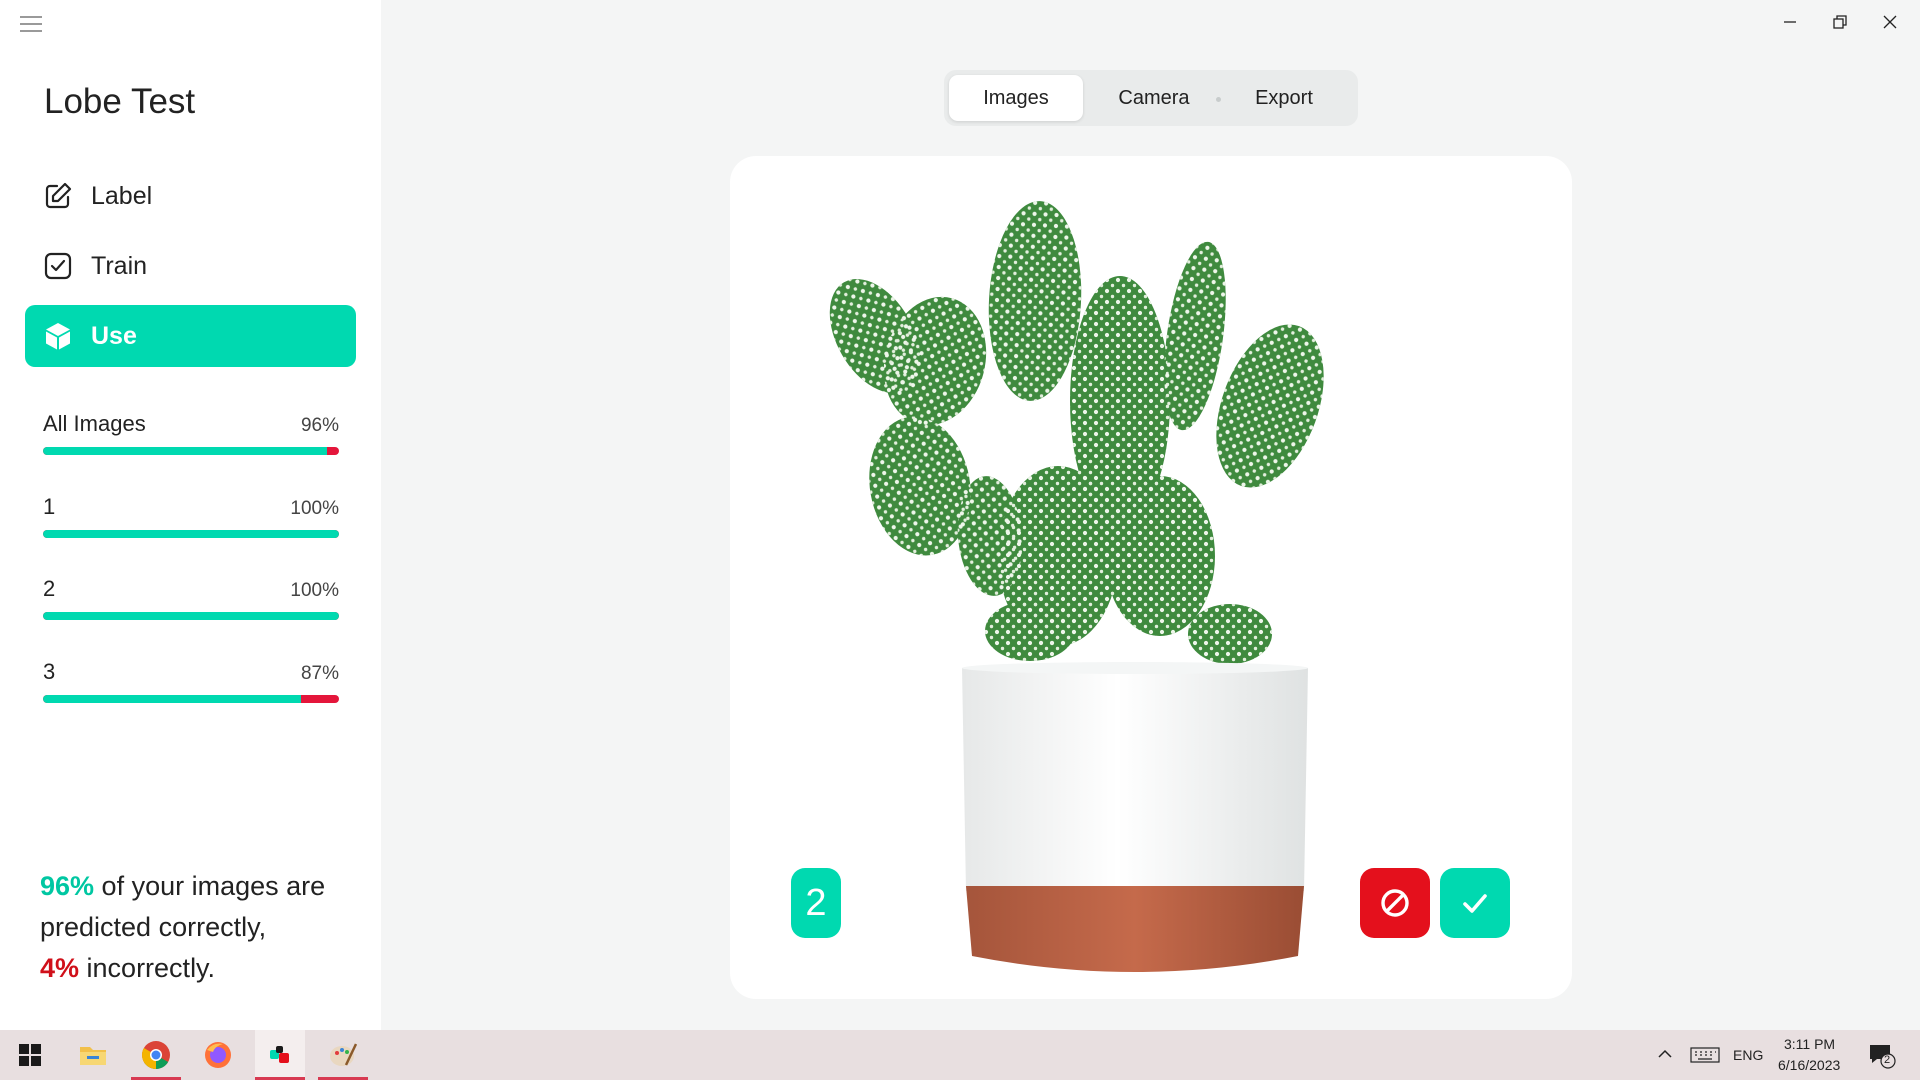 The image size is (1920, 1080). Describe the element at coordinates (190, 266) in the screenshot. I see `nav-item-train: Train` at that location.